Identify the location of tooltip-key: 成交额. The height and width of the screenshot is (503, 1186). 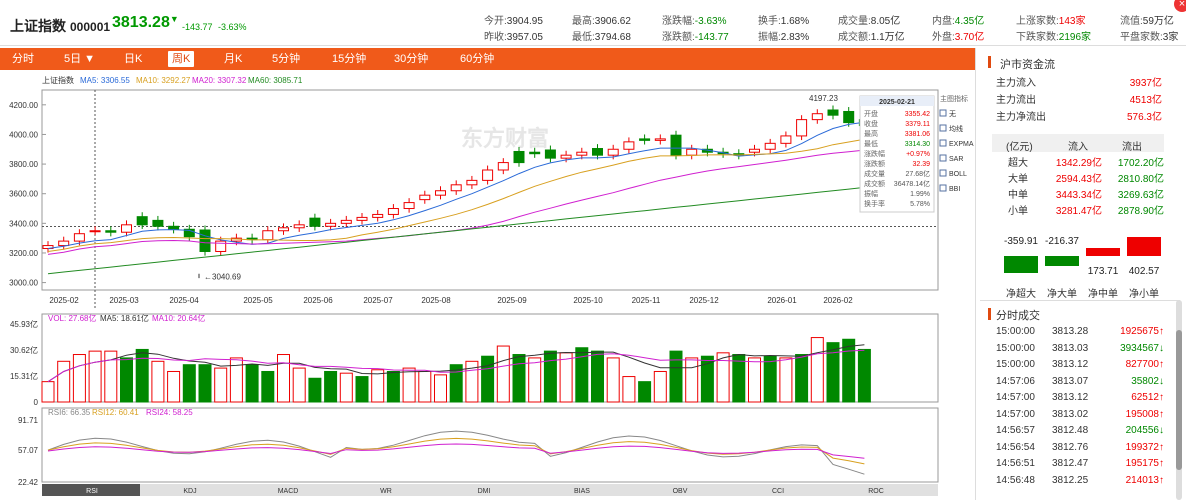
(874, 183).